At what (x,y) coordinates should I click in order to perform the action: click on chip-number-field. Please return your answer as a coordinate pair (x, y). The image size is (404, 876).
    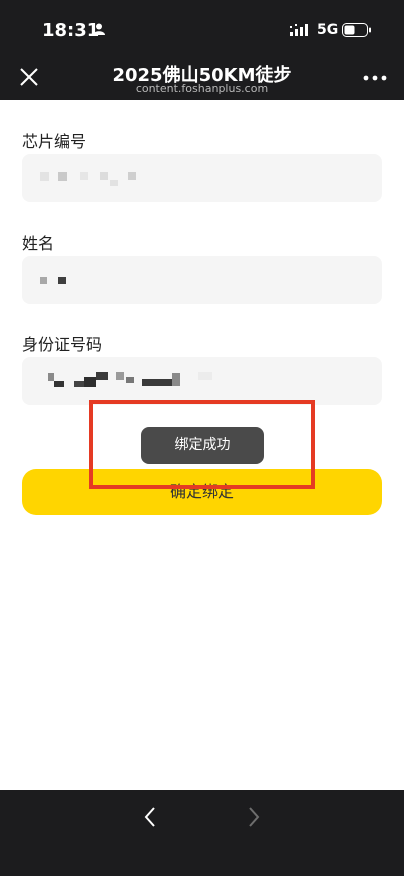
    Looking at the image, I should click on (202, 178).